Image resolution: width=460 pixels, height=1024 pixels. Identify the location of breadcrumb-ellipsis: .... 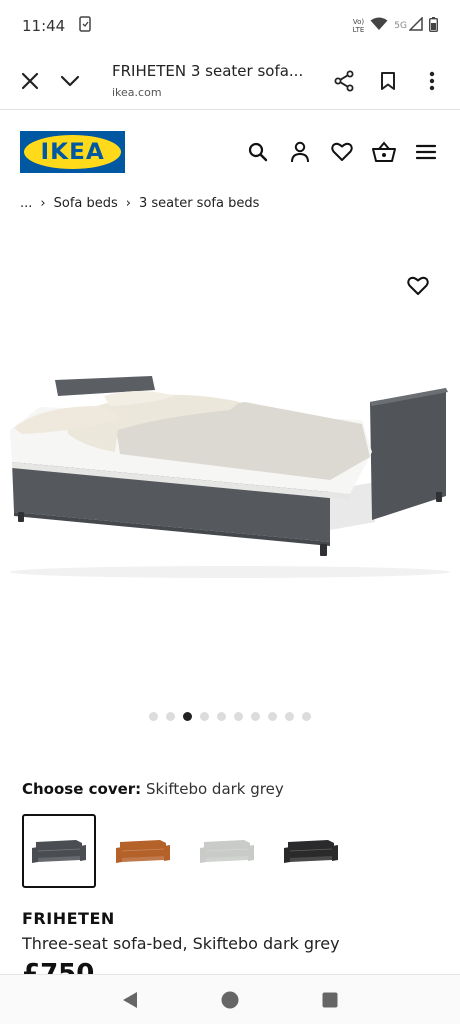
(26, 203).